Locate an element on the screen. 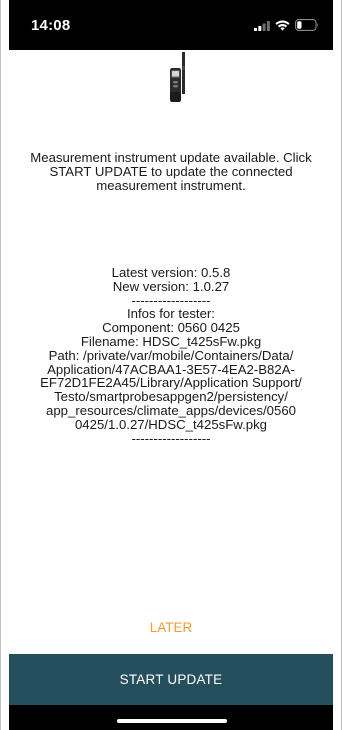  path-line: Testo/smartprobesappgen2/persistency/ is located at coordinates (171, 397).